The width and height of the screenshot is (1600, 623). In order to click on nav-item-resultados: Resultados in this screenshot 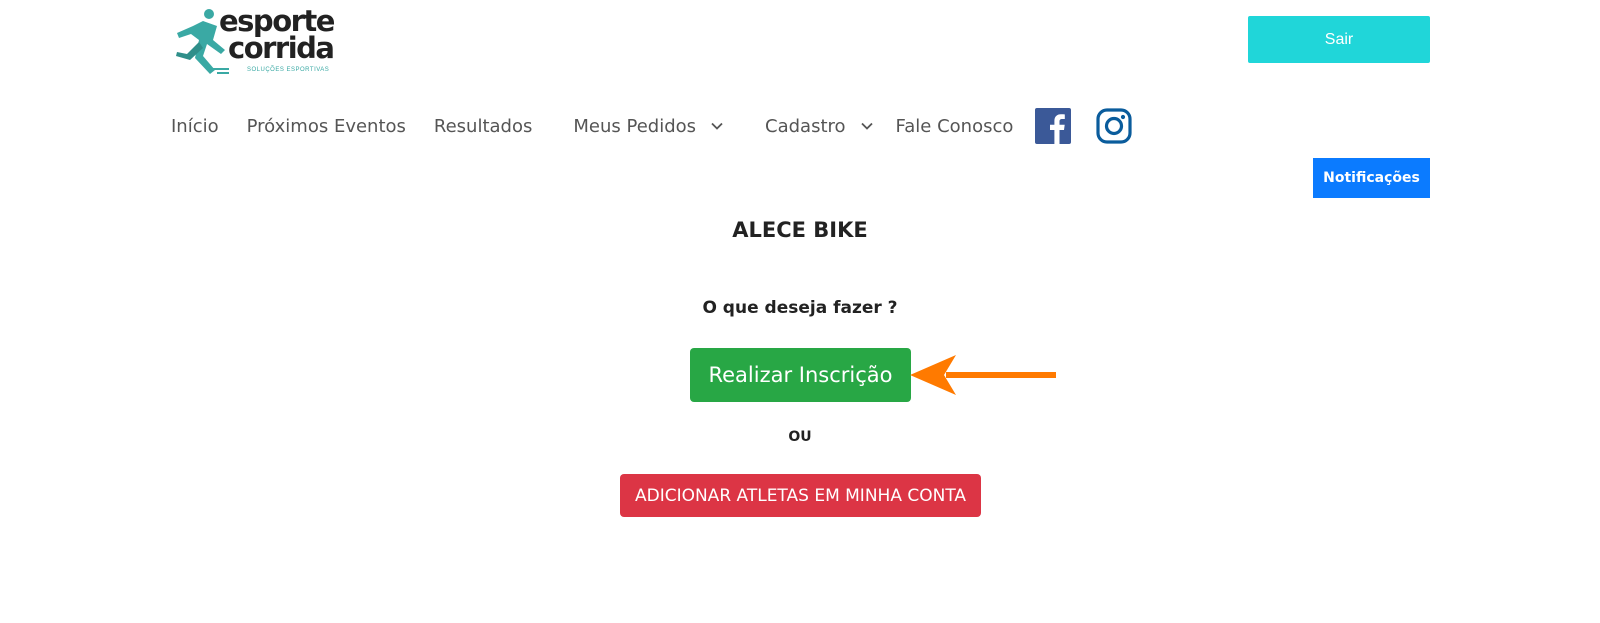, I will do `click(483, 126)`.